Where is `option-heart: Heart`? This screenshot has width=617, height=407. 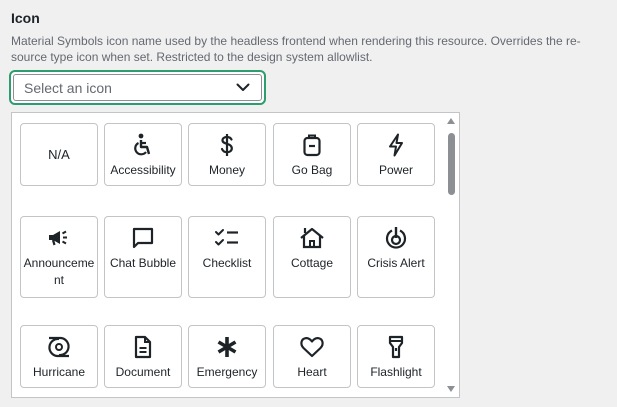 option-heart: Heart is located at coordinates (312, 356).